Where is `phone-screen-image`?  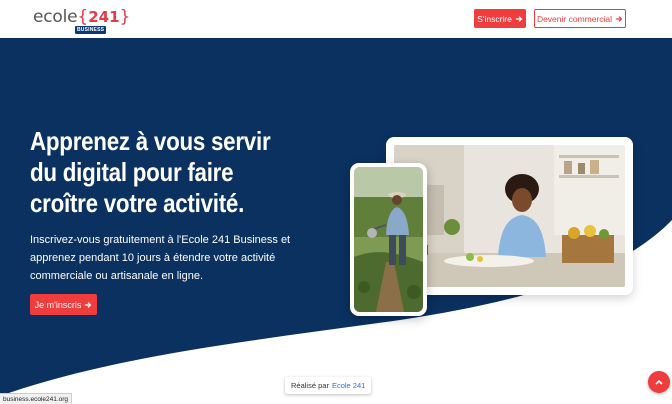 phone-screen-image is located at coordinates (388, 239).